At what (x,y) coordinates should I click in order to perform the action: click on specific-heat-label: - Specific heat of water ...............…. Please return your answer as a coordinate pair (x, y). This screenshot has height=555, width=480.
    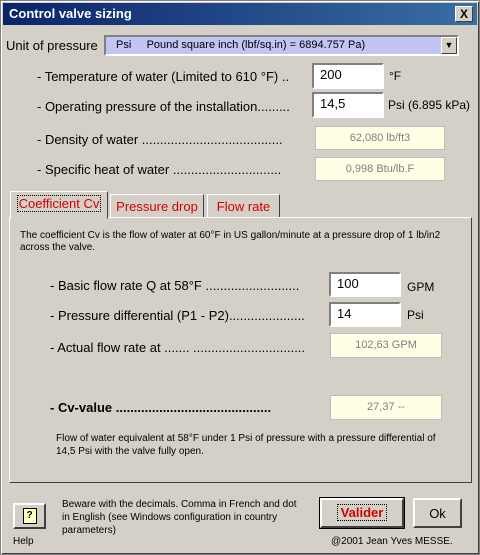
    Looking at the image, I should click on (159, 169).